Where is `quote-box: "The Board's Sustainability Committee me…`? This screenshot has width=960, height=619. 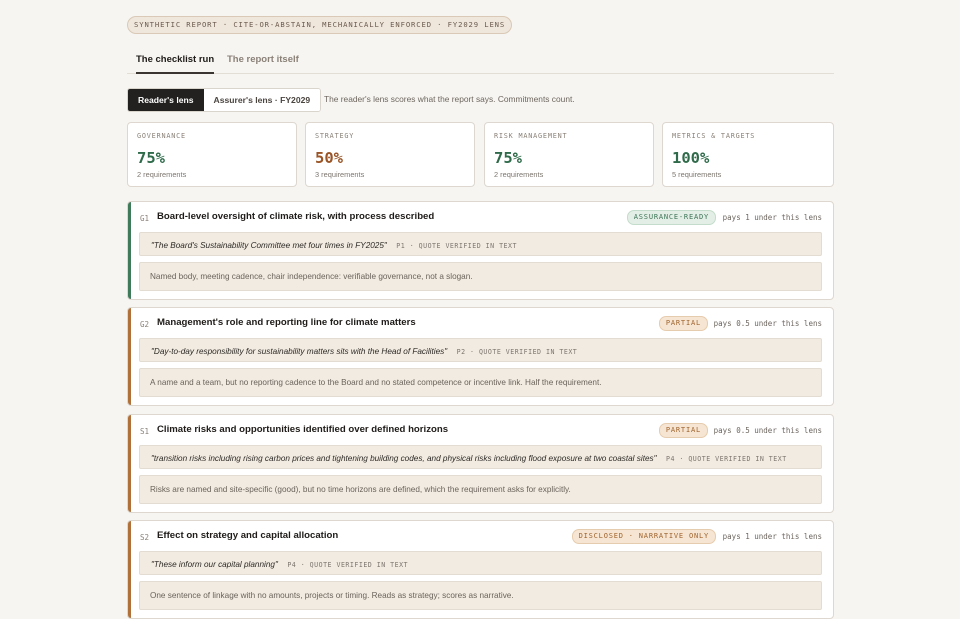 quote-box: "The Board's Sustainability Committee me… is located at coordinates (480, 244).